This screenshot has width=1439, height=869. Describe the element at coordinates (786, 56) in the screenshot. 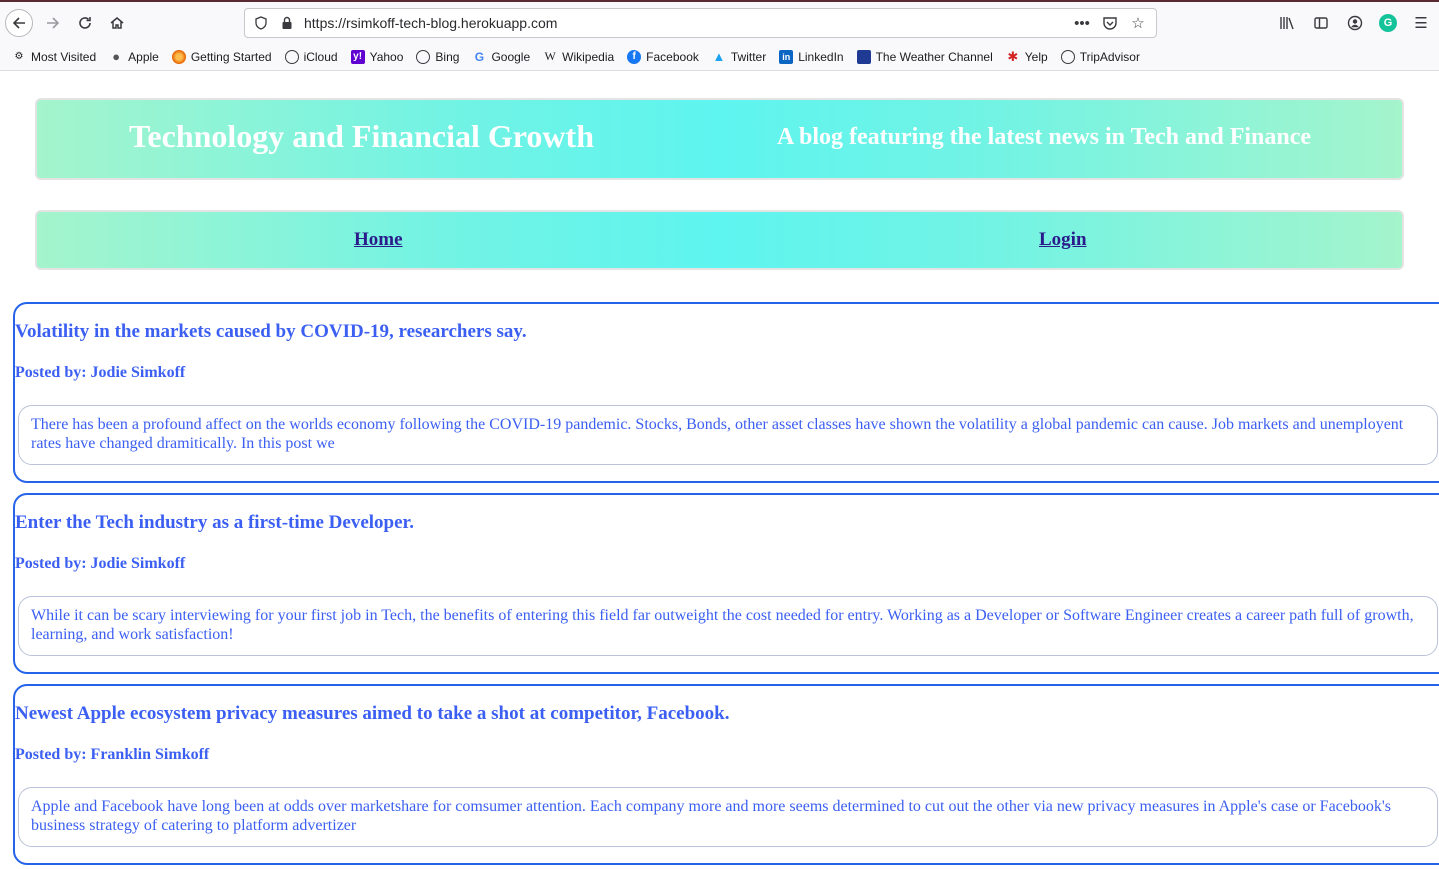

I see `linkedin-icon: in` at that location.